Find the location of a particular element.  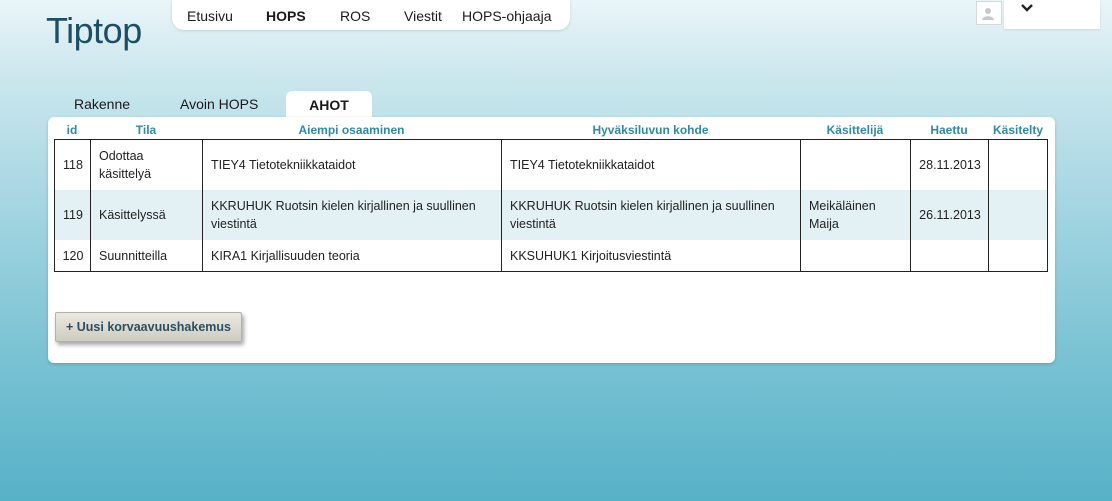

cell-aiempi-osaaminen: KIRA1 Kirjallisuuden teoria is located at coordinates (285, 255).